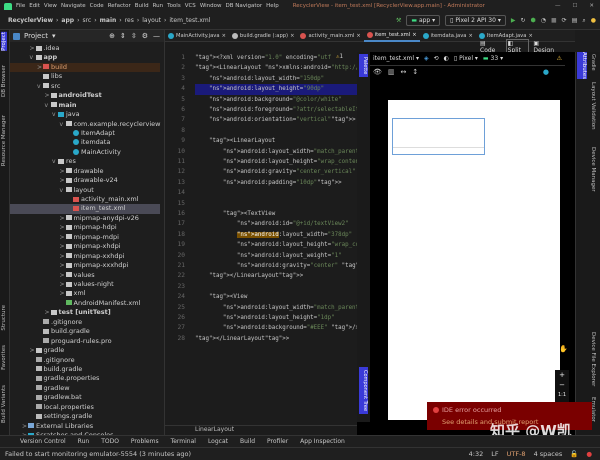 This screenshot has width=600, height=460. What do you see at coordinates (398, 20) in the screenshot?
I see `hammer-icon: ⚒` at bounding box center [398, 20].